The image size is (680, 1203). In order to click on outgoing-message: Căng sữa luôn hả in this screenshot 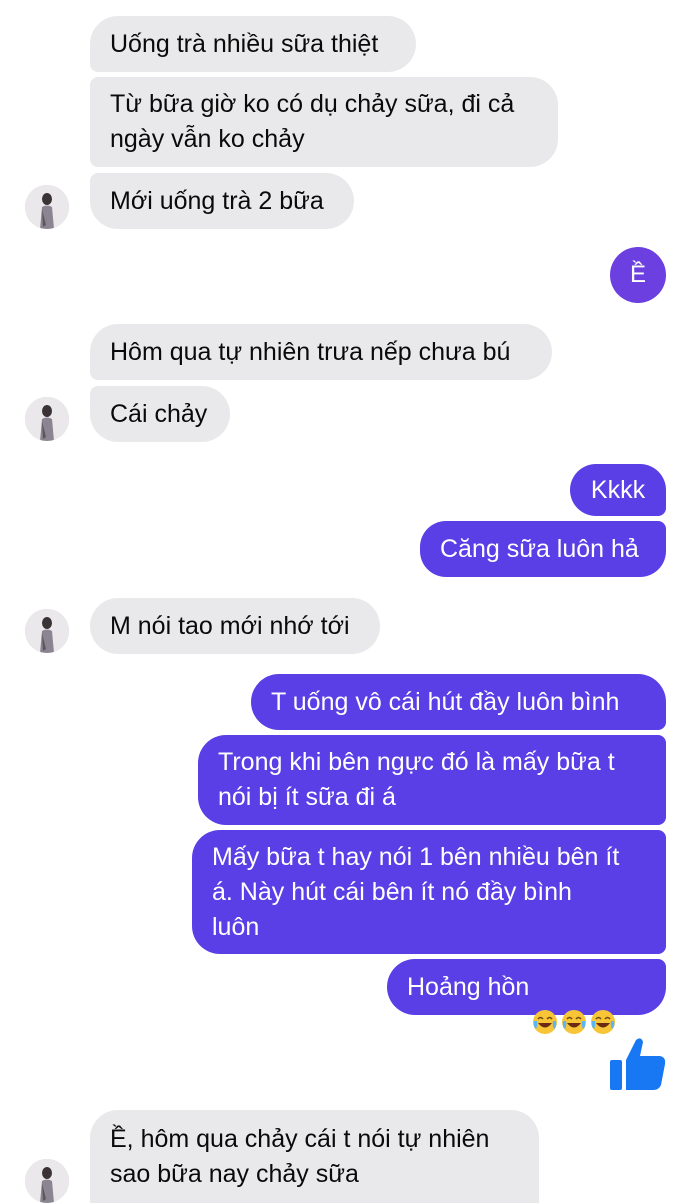, I will do `click(543, 549)`.